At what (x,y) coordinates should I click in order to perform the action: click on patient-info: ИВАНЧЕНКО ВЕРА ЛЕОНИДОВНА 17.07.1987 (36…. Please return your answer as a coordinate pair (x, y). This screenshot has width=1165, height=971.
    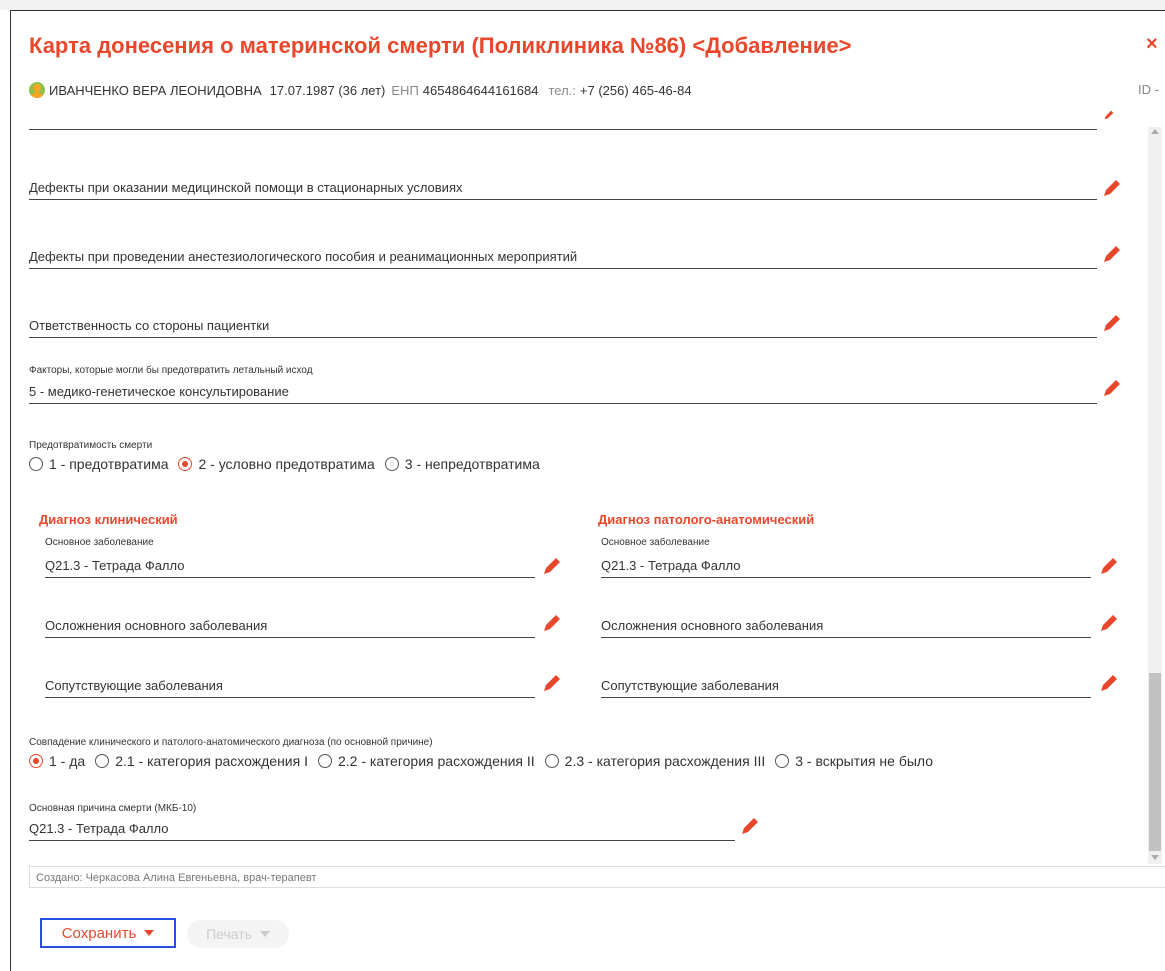
    Looking at the image, I should click on (360, 90).